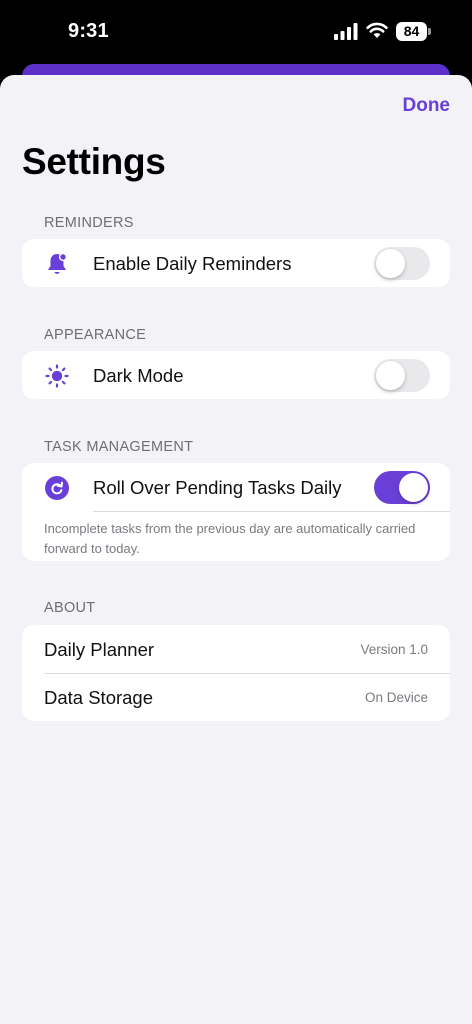 The image size is (472, 1024). What do you see at coordinates (377, 30) in the screenshot?
I see `wifi-icon` at bounding box center [377, 30].